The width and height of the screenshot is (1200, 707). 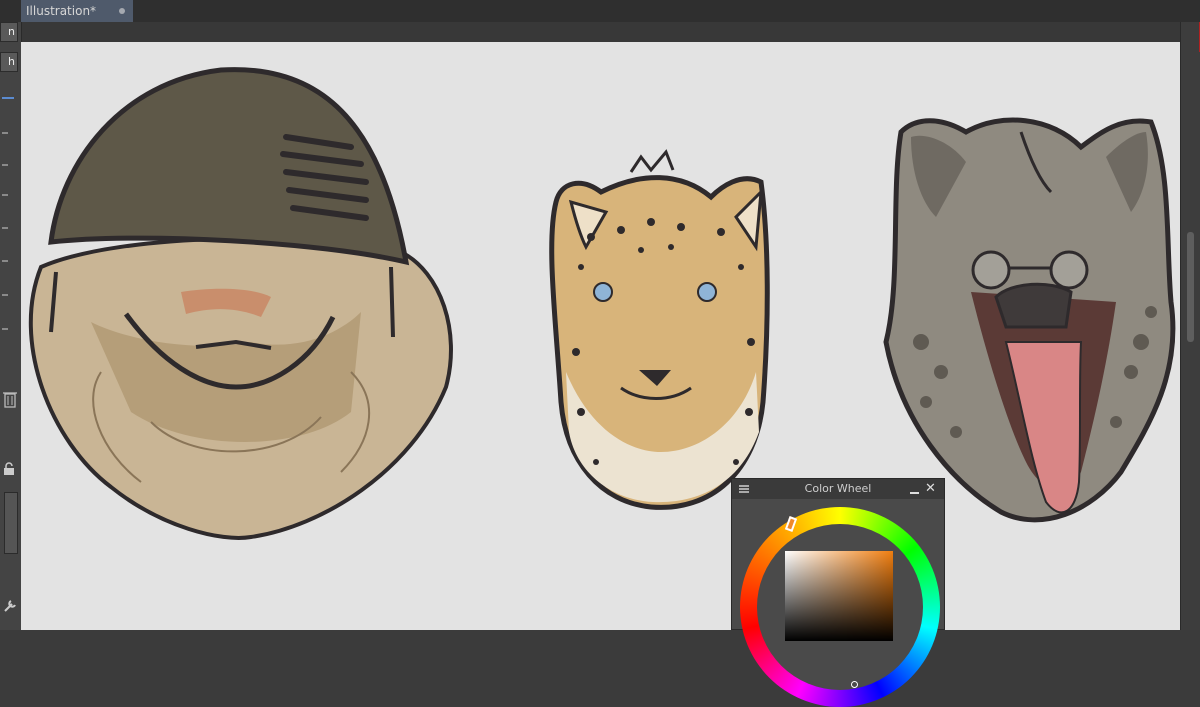 I want to click on tab-close-dot-icon, so click(x=122, y=11).